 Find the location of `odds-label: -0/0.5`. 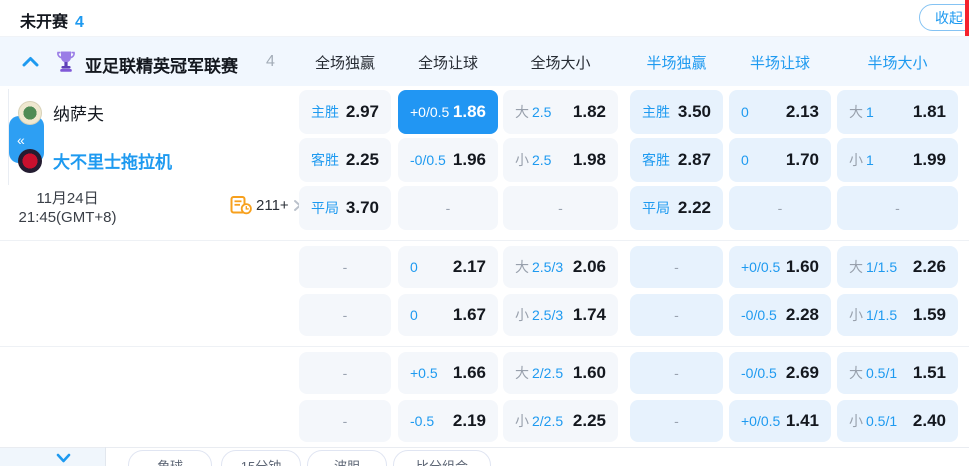

odds-label: -0/0.5 is located at coordinates (428, 160).